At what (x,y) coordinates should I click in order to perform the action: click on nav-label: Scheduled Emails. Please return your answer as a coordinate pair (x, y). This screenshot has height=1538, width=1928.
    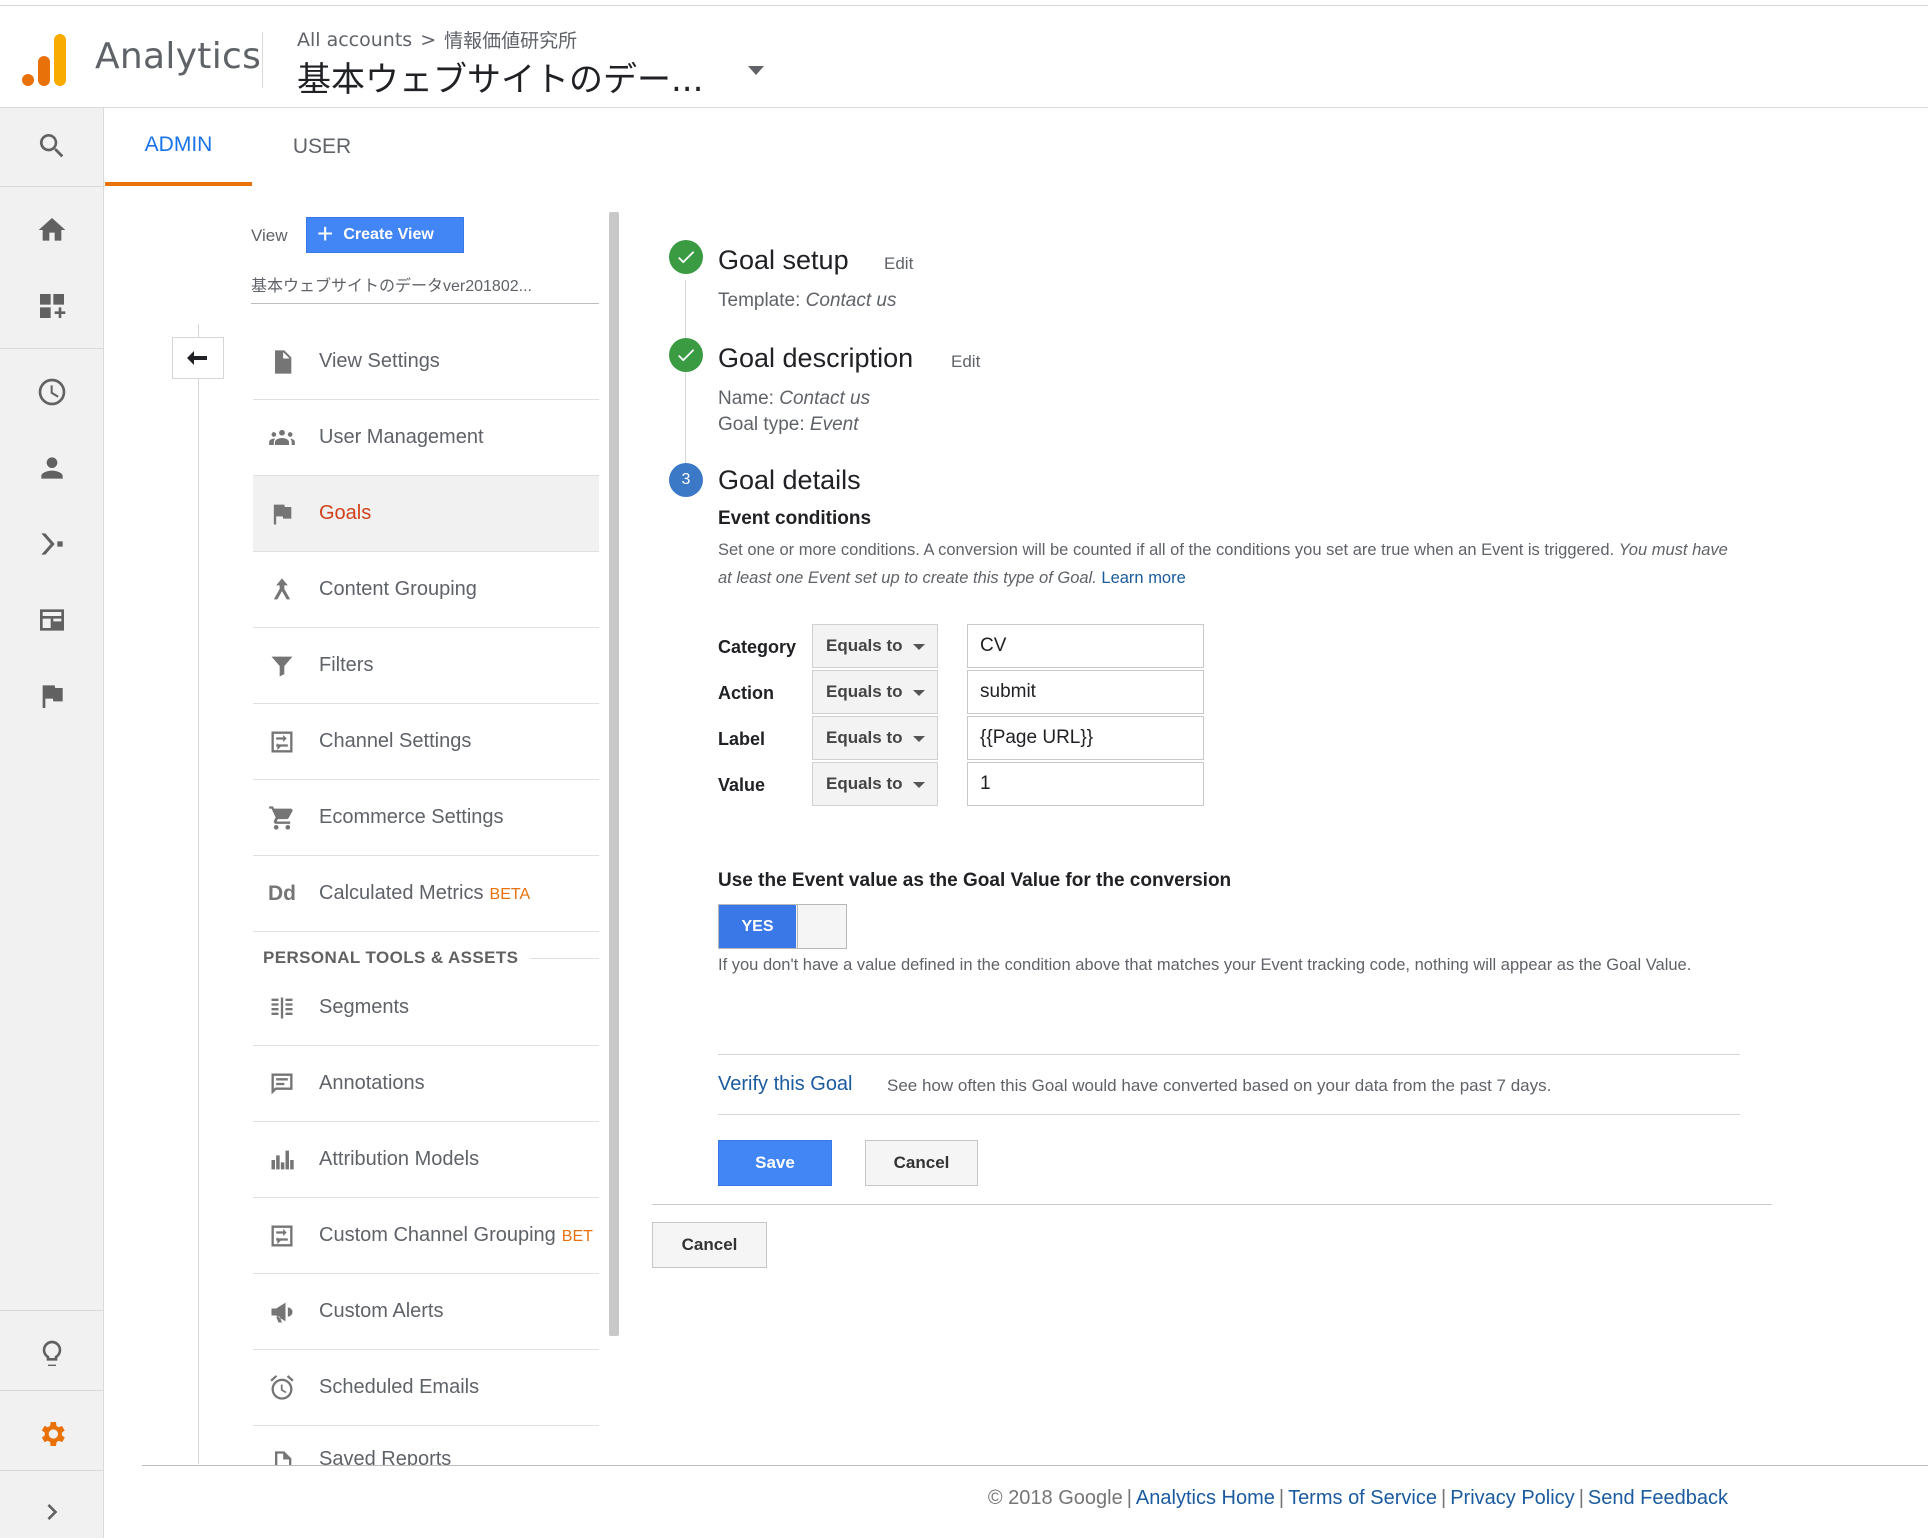
    Looking at the image, I should click on (399, 1387).